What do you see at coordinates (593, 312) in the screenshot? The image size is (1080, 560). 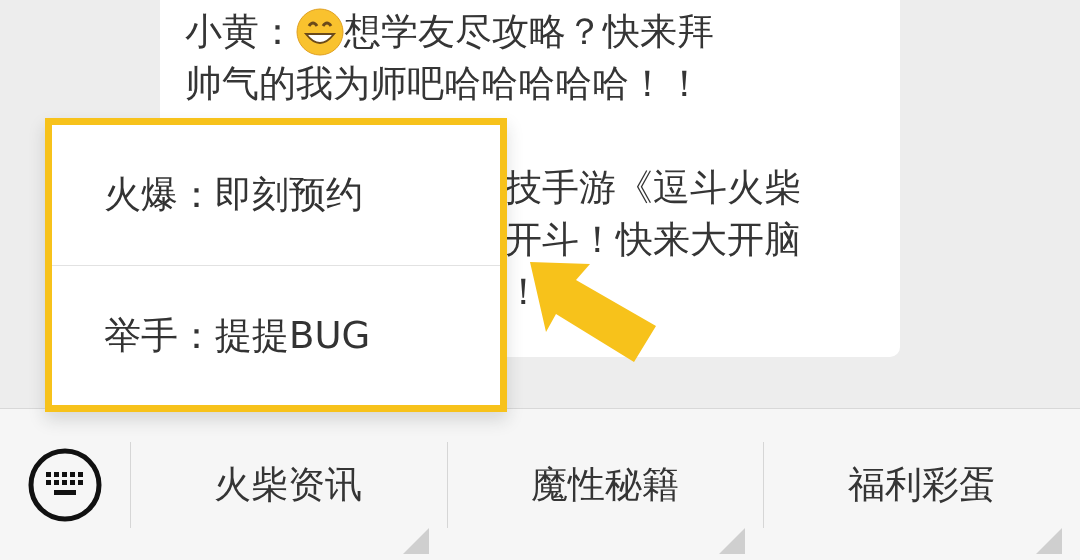 I see `pointer-arrow-icon` at bounding box center [593, 312].